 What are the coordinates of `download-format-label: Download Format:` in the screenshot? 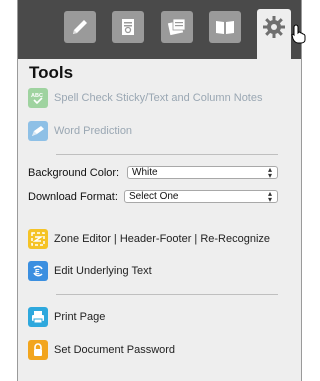 It's located at (73, 197).